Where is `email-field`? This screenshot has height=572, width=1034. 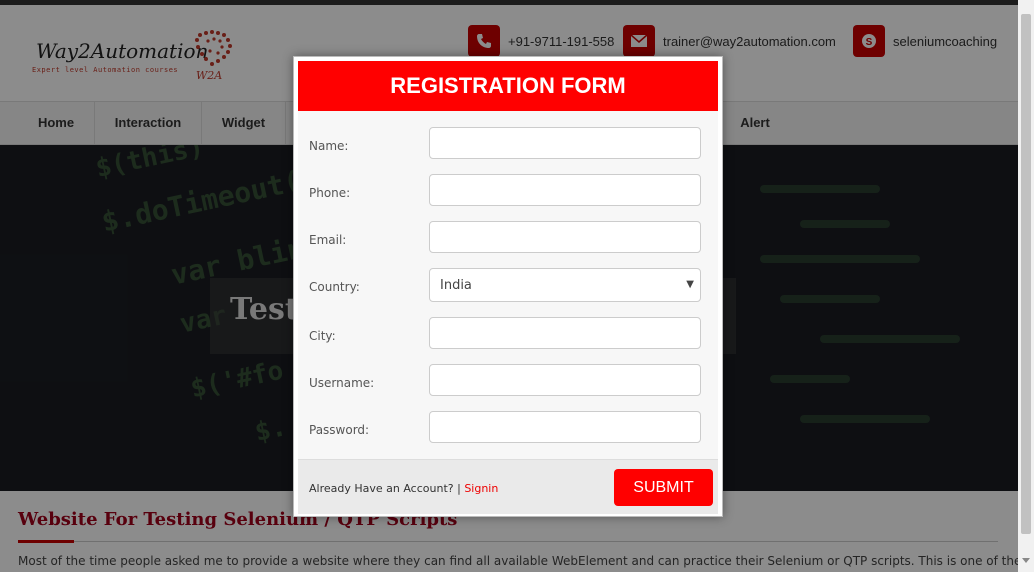
email-field is located at coordinates (565, 237).